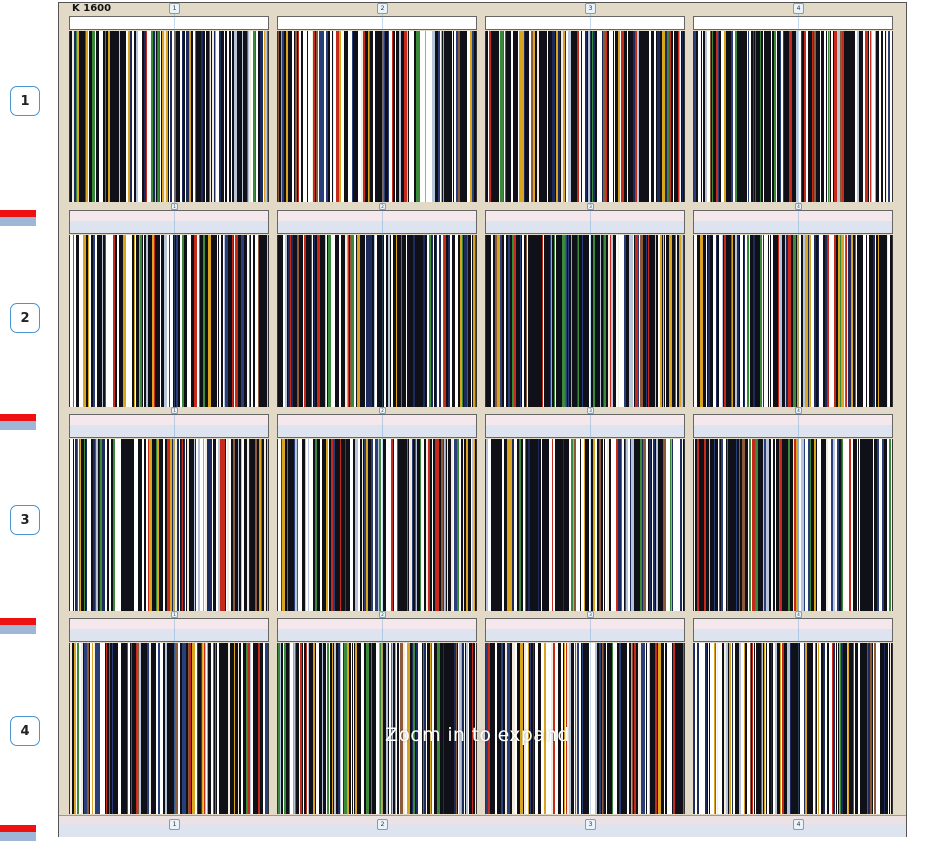 This screenshot has height=841, width=929. What do you see at coordinates (25, 318) in the screenshot?
I see `row-badge-2: 2` at bounding box center [25, 318].